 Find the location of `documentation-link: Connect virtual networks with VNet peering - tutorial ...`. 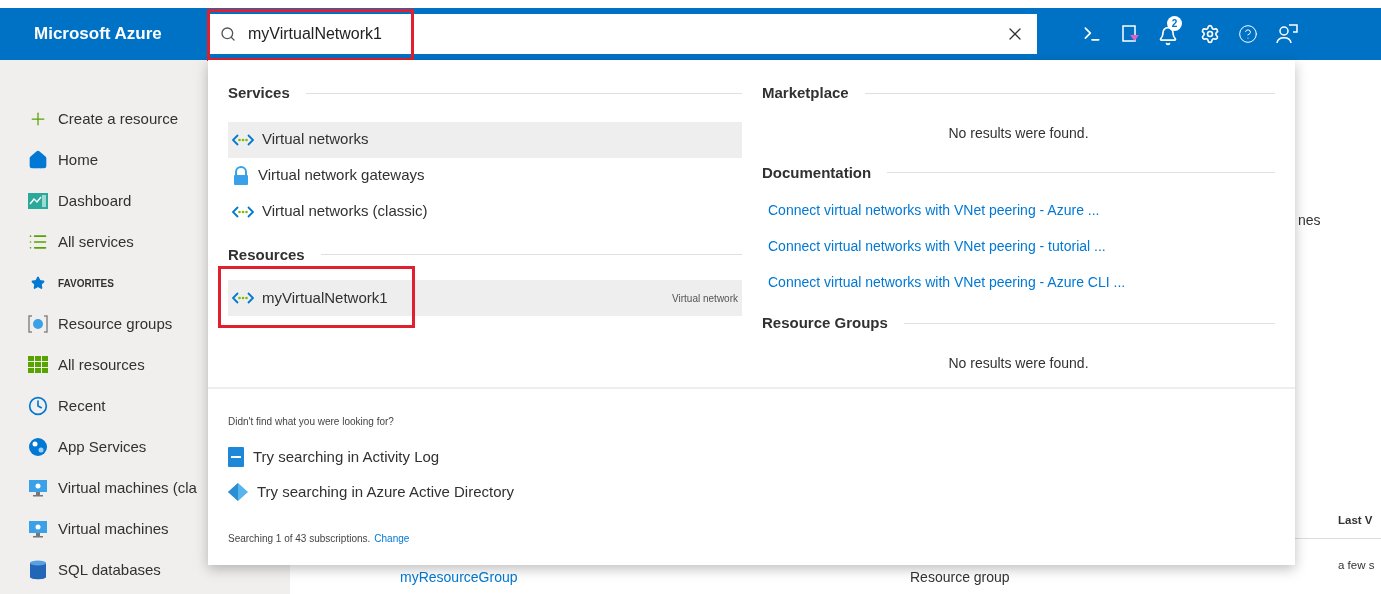

documentation-link: Connect virtual networks with VNet peering - tutorial ... is located at coordinates (1021, 246).